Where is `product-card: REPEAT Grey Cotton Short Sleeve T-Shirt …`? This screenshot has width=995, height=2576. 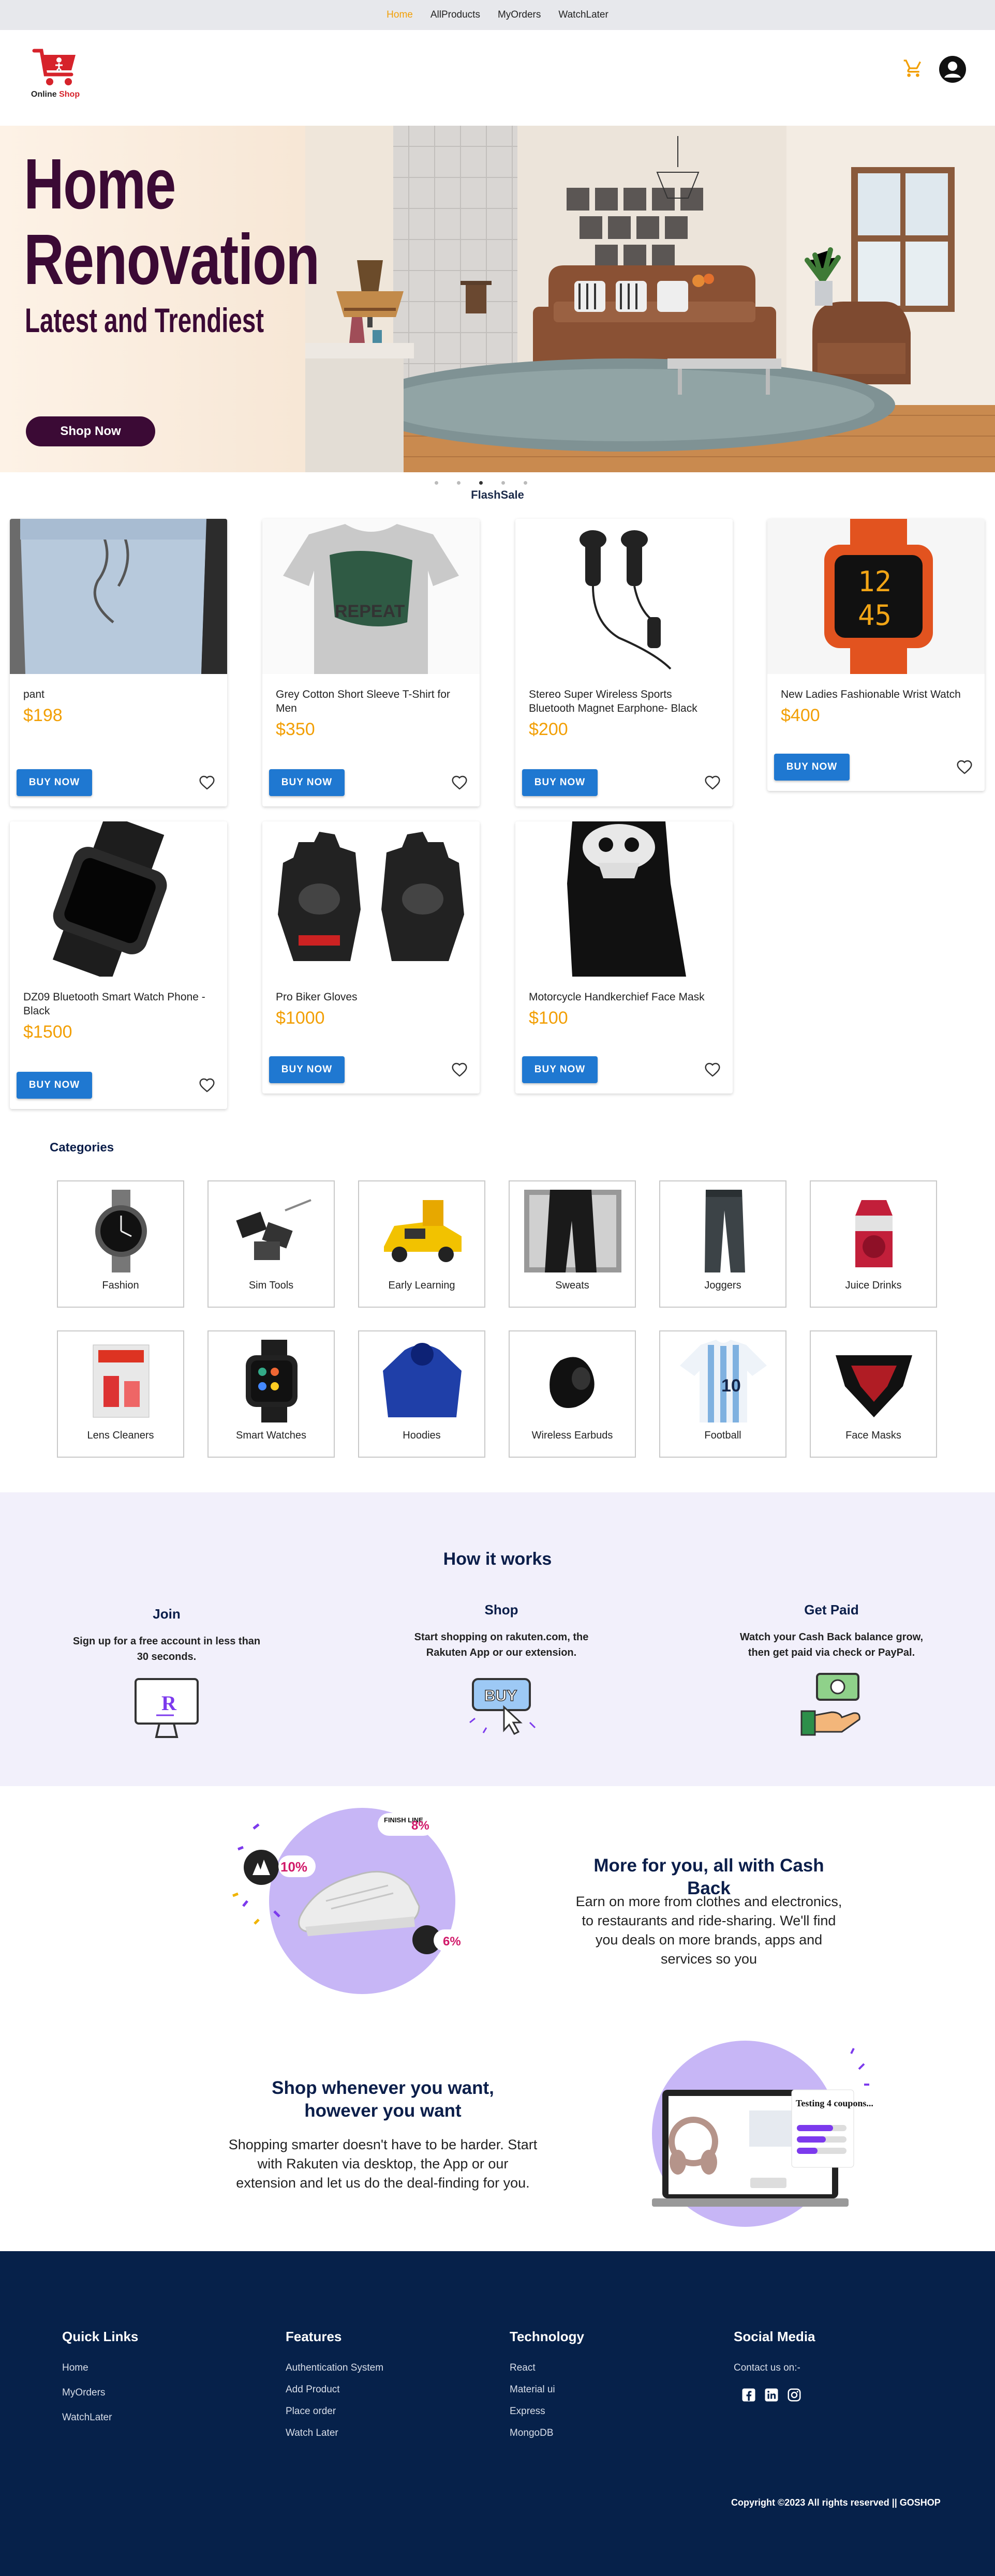
product-card: REPEAT Grey Cotton Short Sleeve T-Shirt … is located at coordinates (371, 662).